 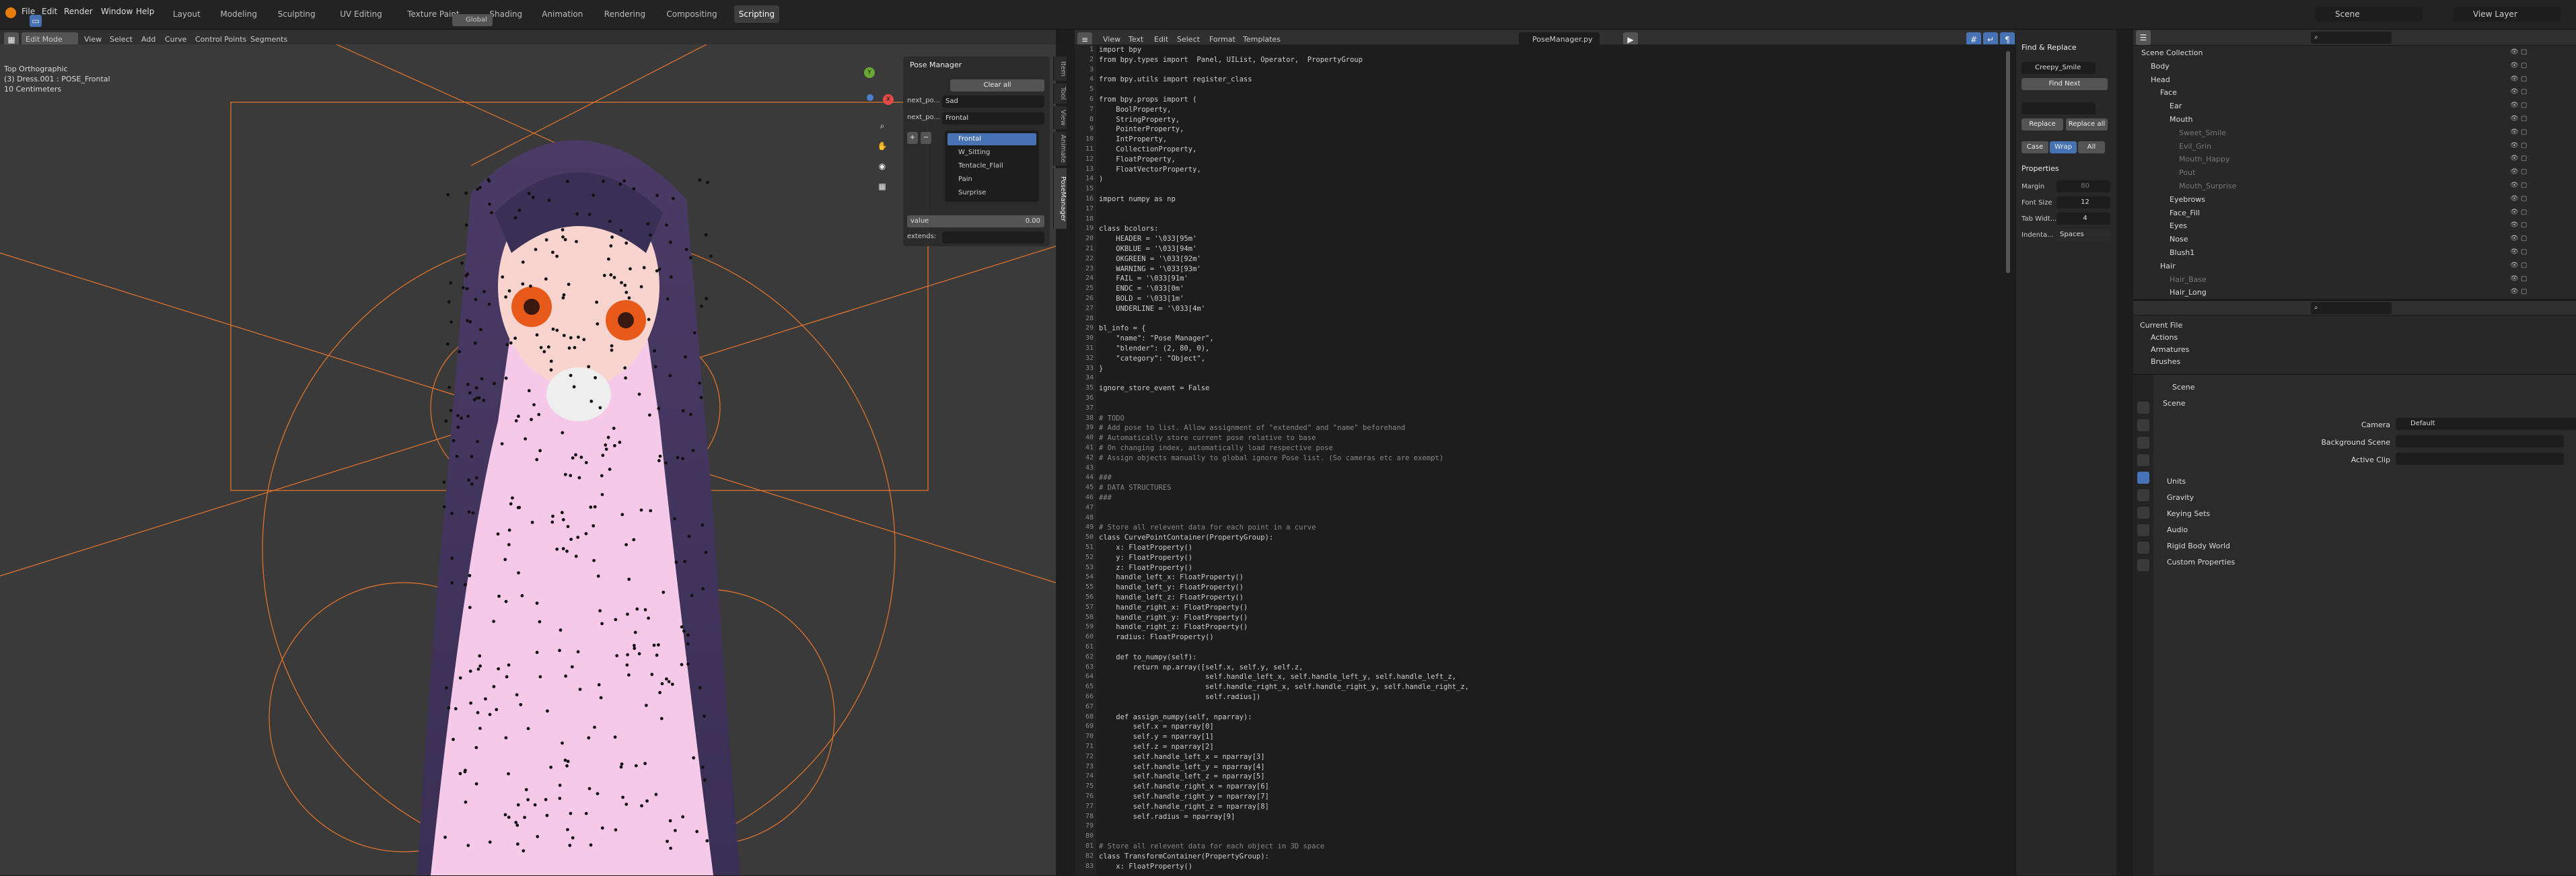 What do you see at coordinates (869, 72) in the screenshot?
I see `gizmo-y-axis: Y` at bounding box center [869, 72].